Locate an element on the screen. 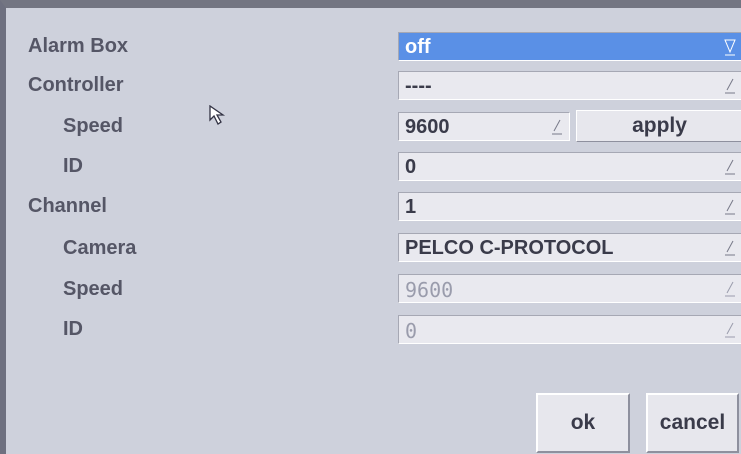 The height and width of the screenshot is (454, 741). channel-select: 1 is located at coordinates (569, 206).